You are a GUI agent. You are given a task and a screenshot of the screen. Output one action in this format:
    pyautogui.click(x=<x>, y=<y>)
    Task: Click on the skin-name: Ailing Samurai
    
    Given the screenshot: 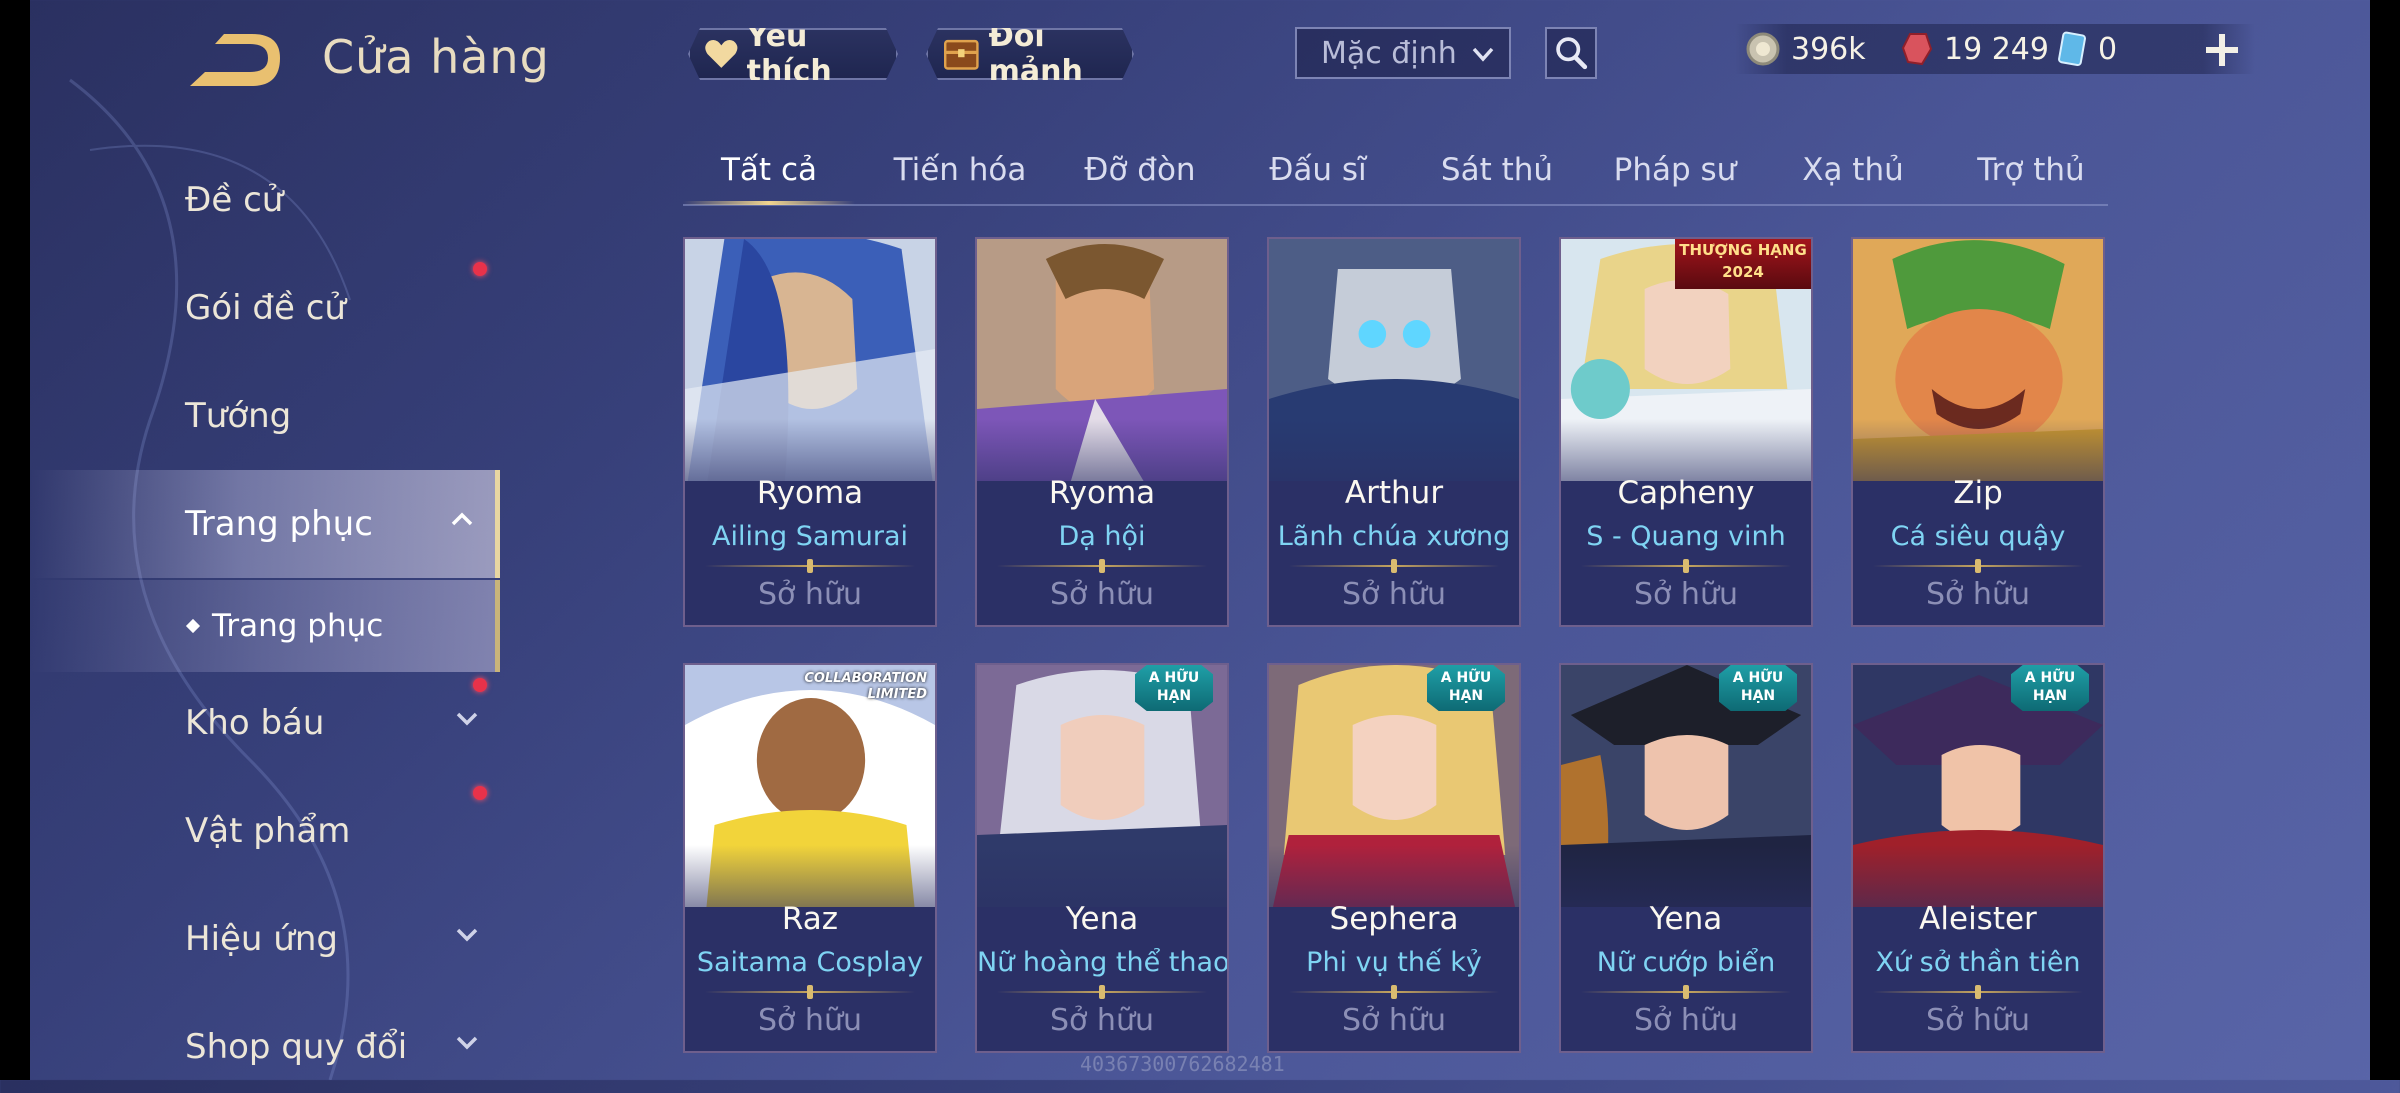 What is the action you would take?
    pyautogui.click(x=810, y=536)
    